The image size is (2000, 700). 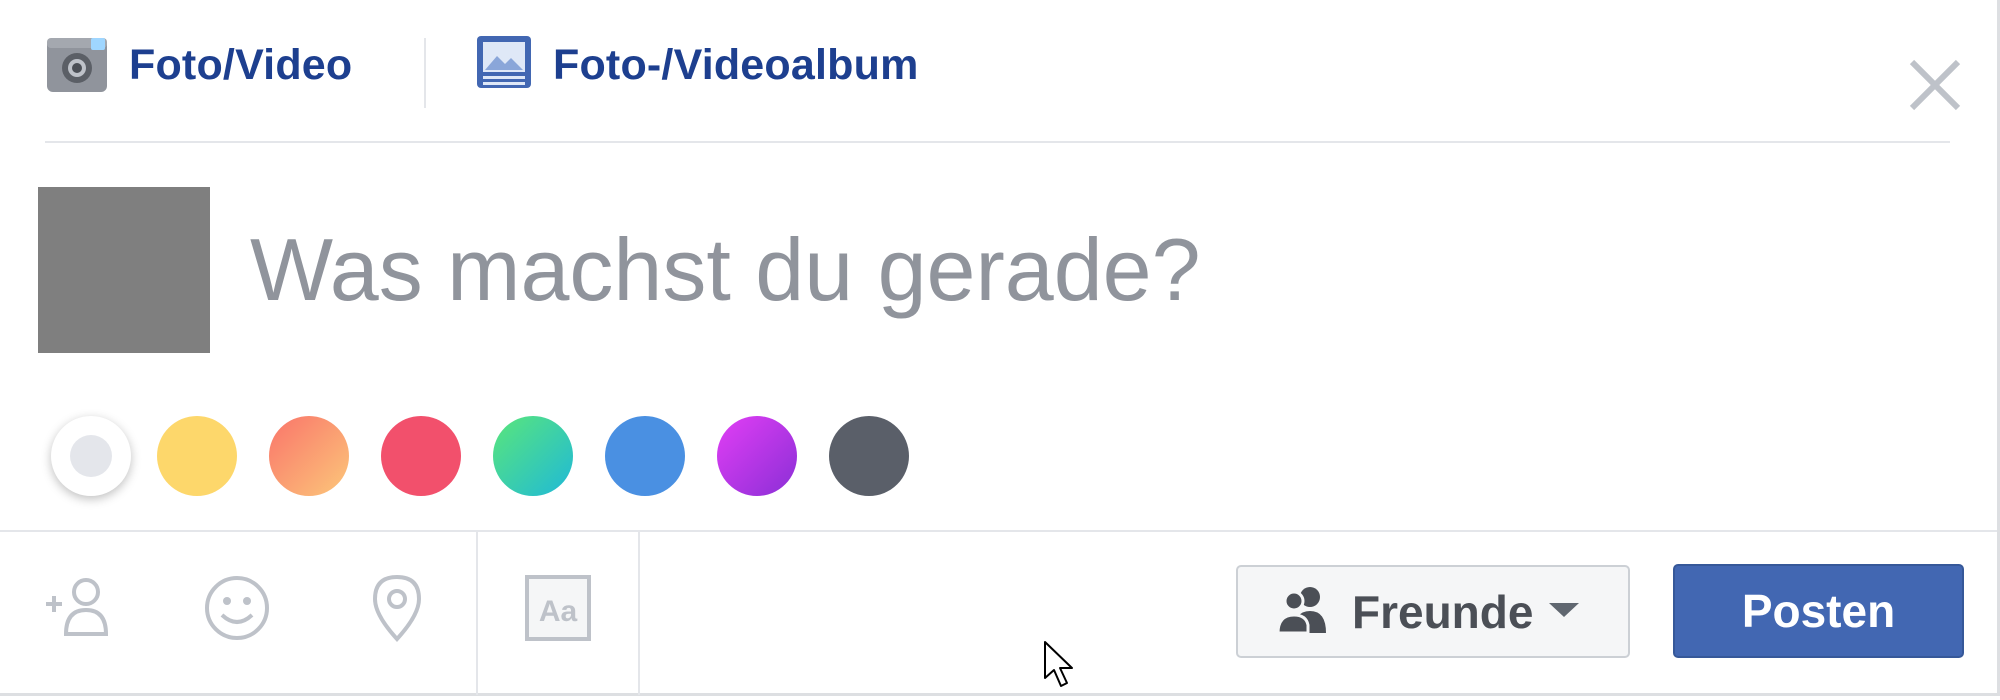 What do you see at coordinates (504, 65) in the screenshot?
I see `photo-album-icon` at bounding box center [504, 65].